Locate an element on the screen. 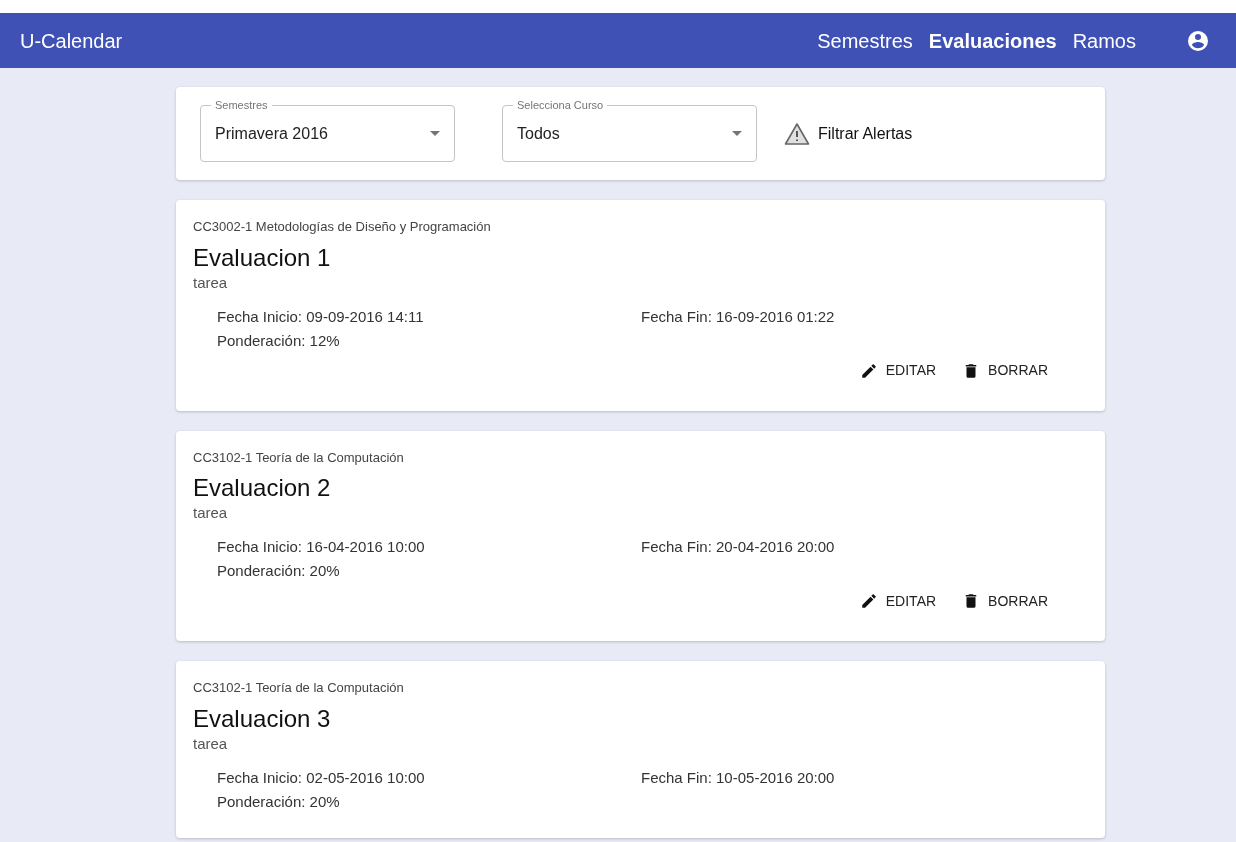 This screenshot has height=842, width=1236. field-label: Semestres is located at coordinates (241, 105).